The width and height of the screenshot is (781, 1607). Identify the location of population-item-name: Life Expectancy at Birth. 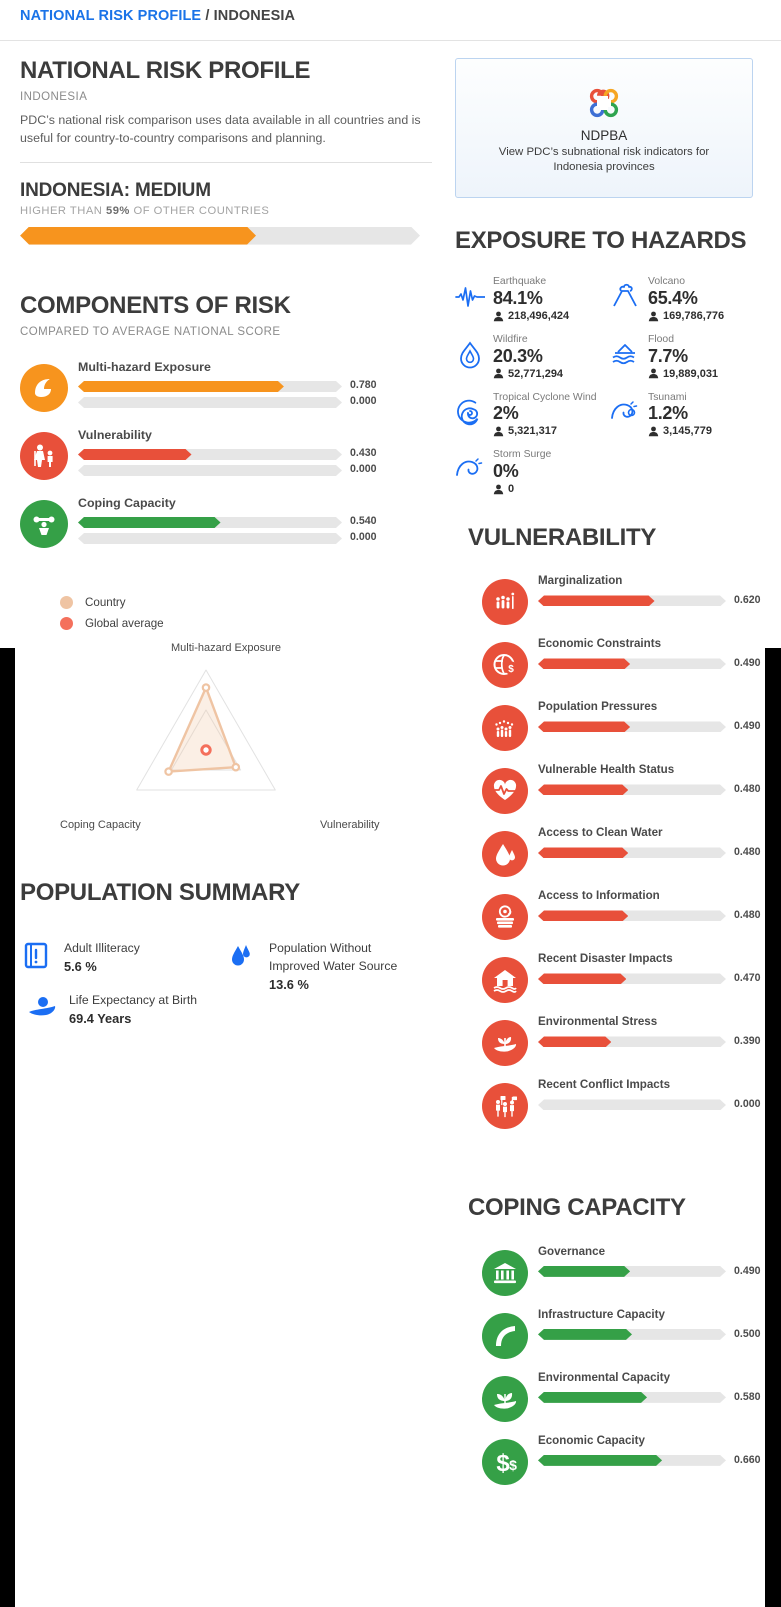
(133, 1000).